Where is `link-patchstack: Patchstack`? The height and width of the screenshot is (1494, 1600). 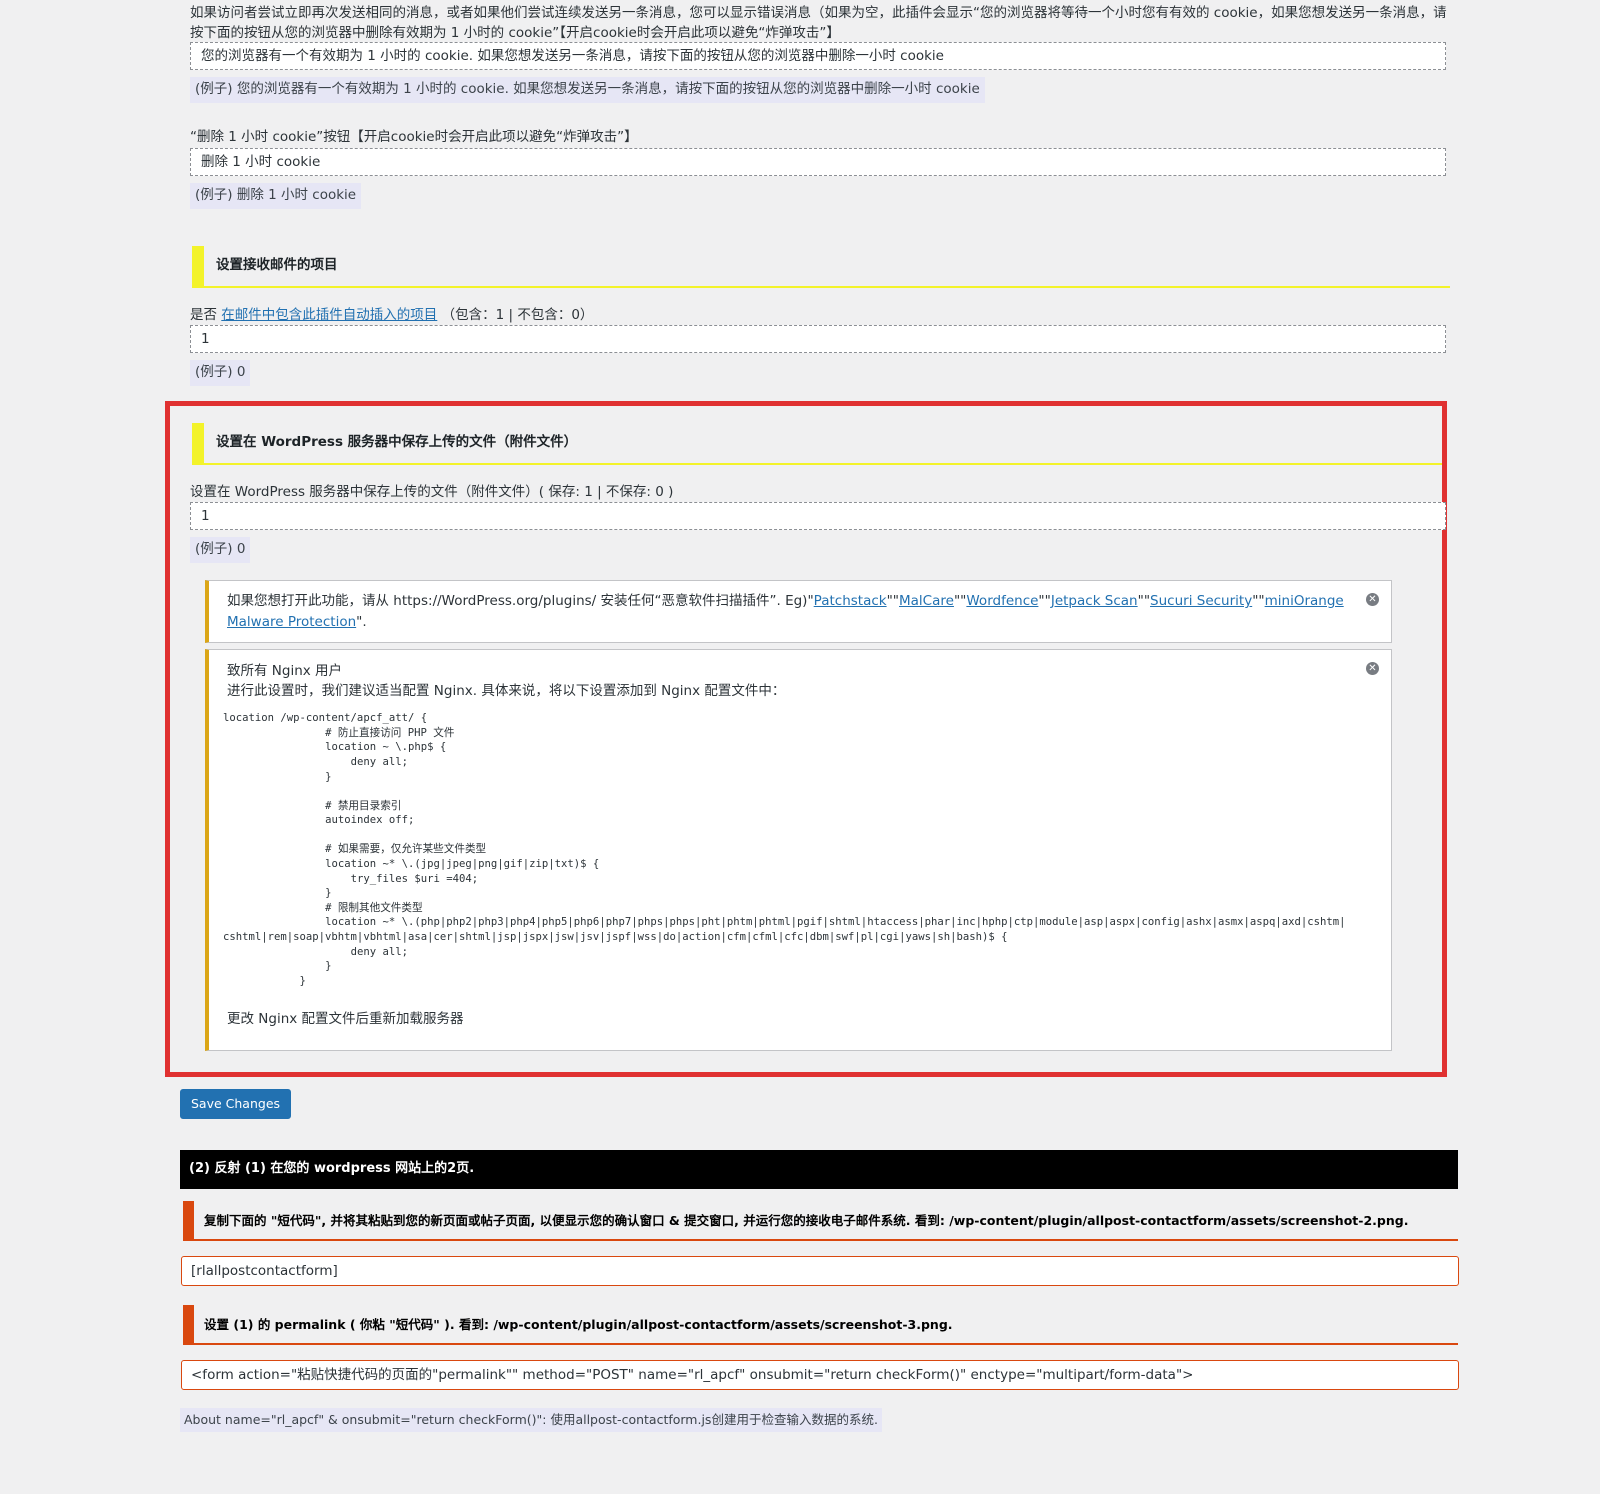 link-patchstack: Patchstack is located at coordinates (850, 601).